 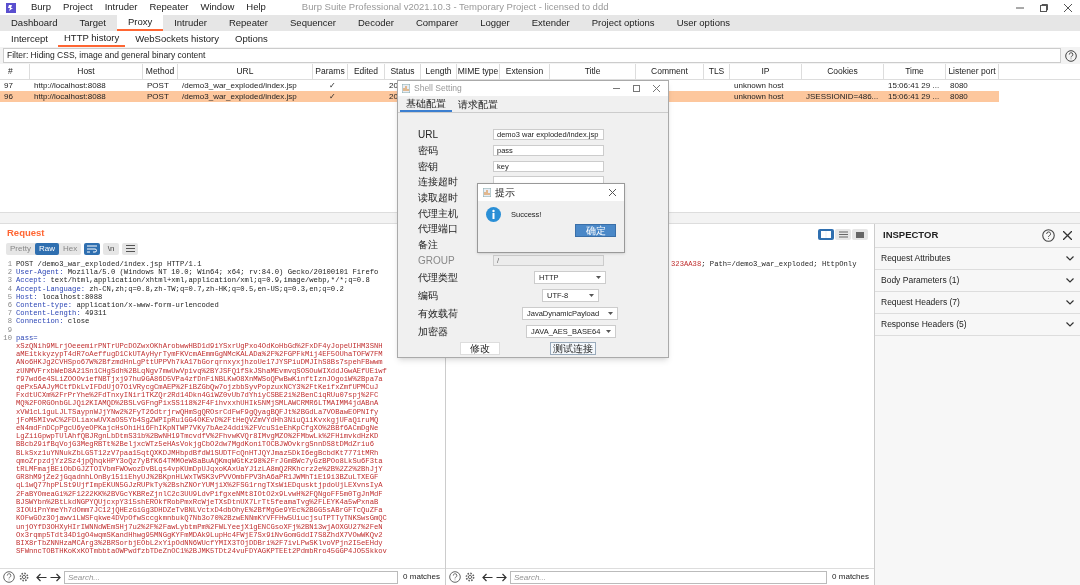 I want to click on tab: 请求配置, so click(x=478, y=104).